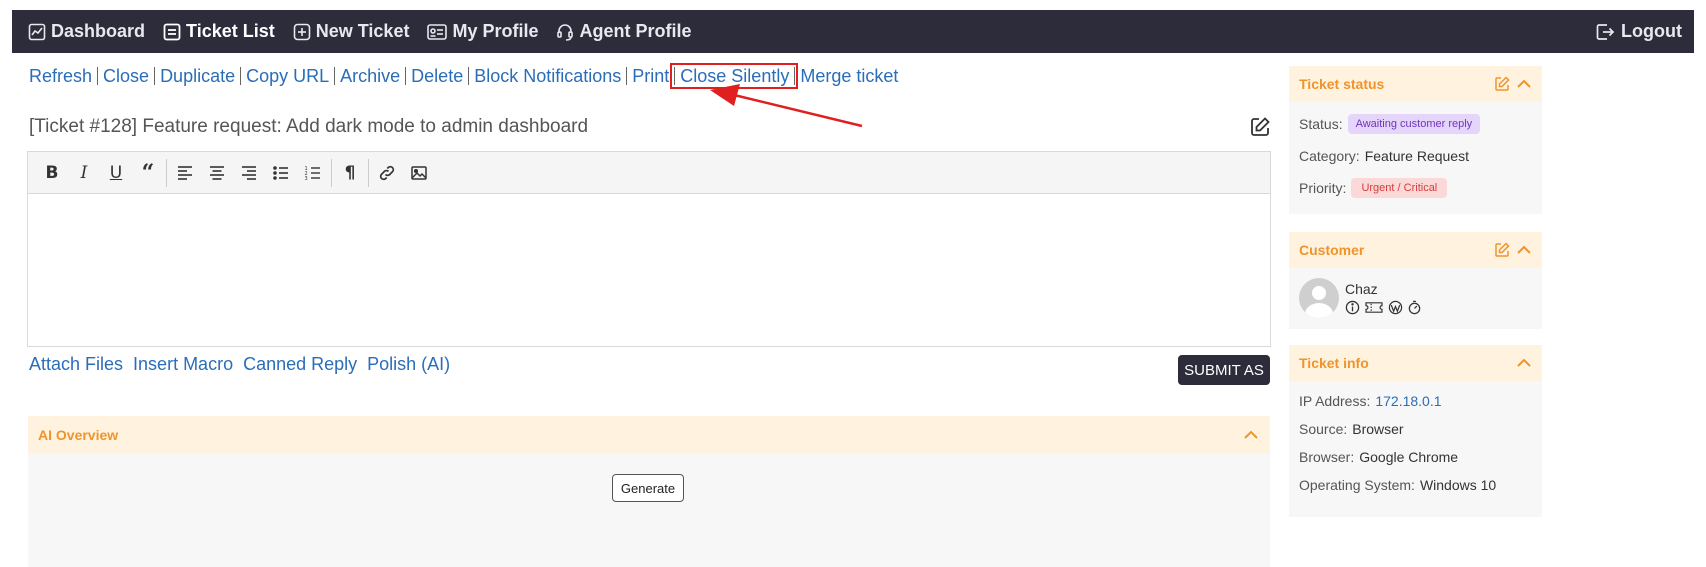  I want to click on logout-icon, so click(1605, 31).